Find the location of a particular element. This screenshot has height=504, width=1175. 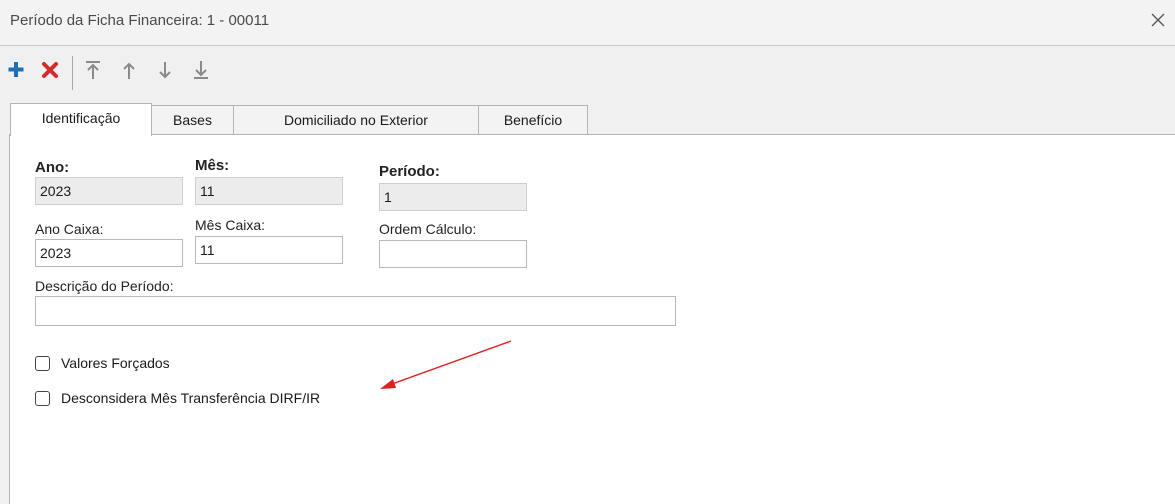

move-down-button is located at coordinates (165, 70).